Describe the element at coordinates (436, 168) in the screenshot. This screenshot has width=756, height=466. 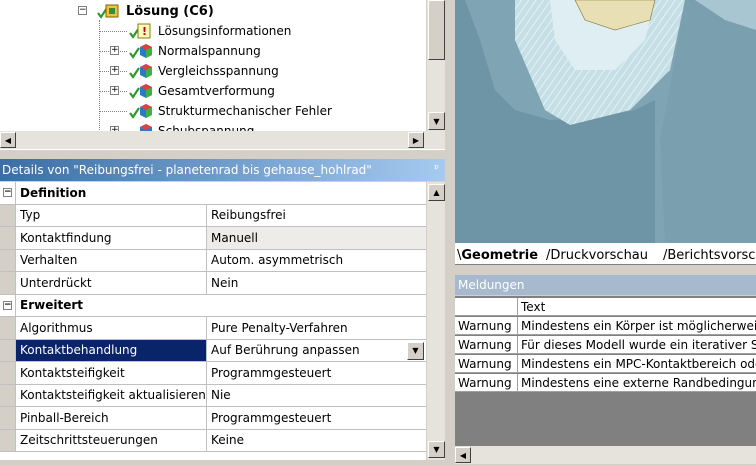
I see `pin-icon: ᵖ` at that location.